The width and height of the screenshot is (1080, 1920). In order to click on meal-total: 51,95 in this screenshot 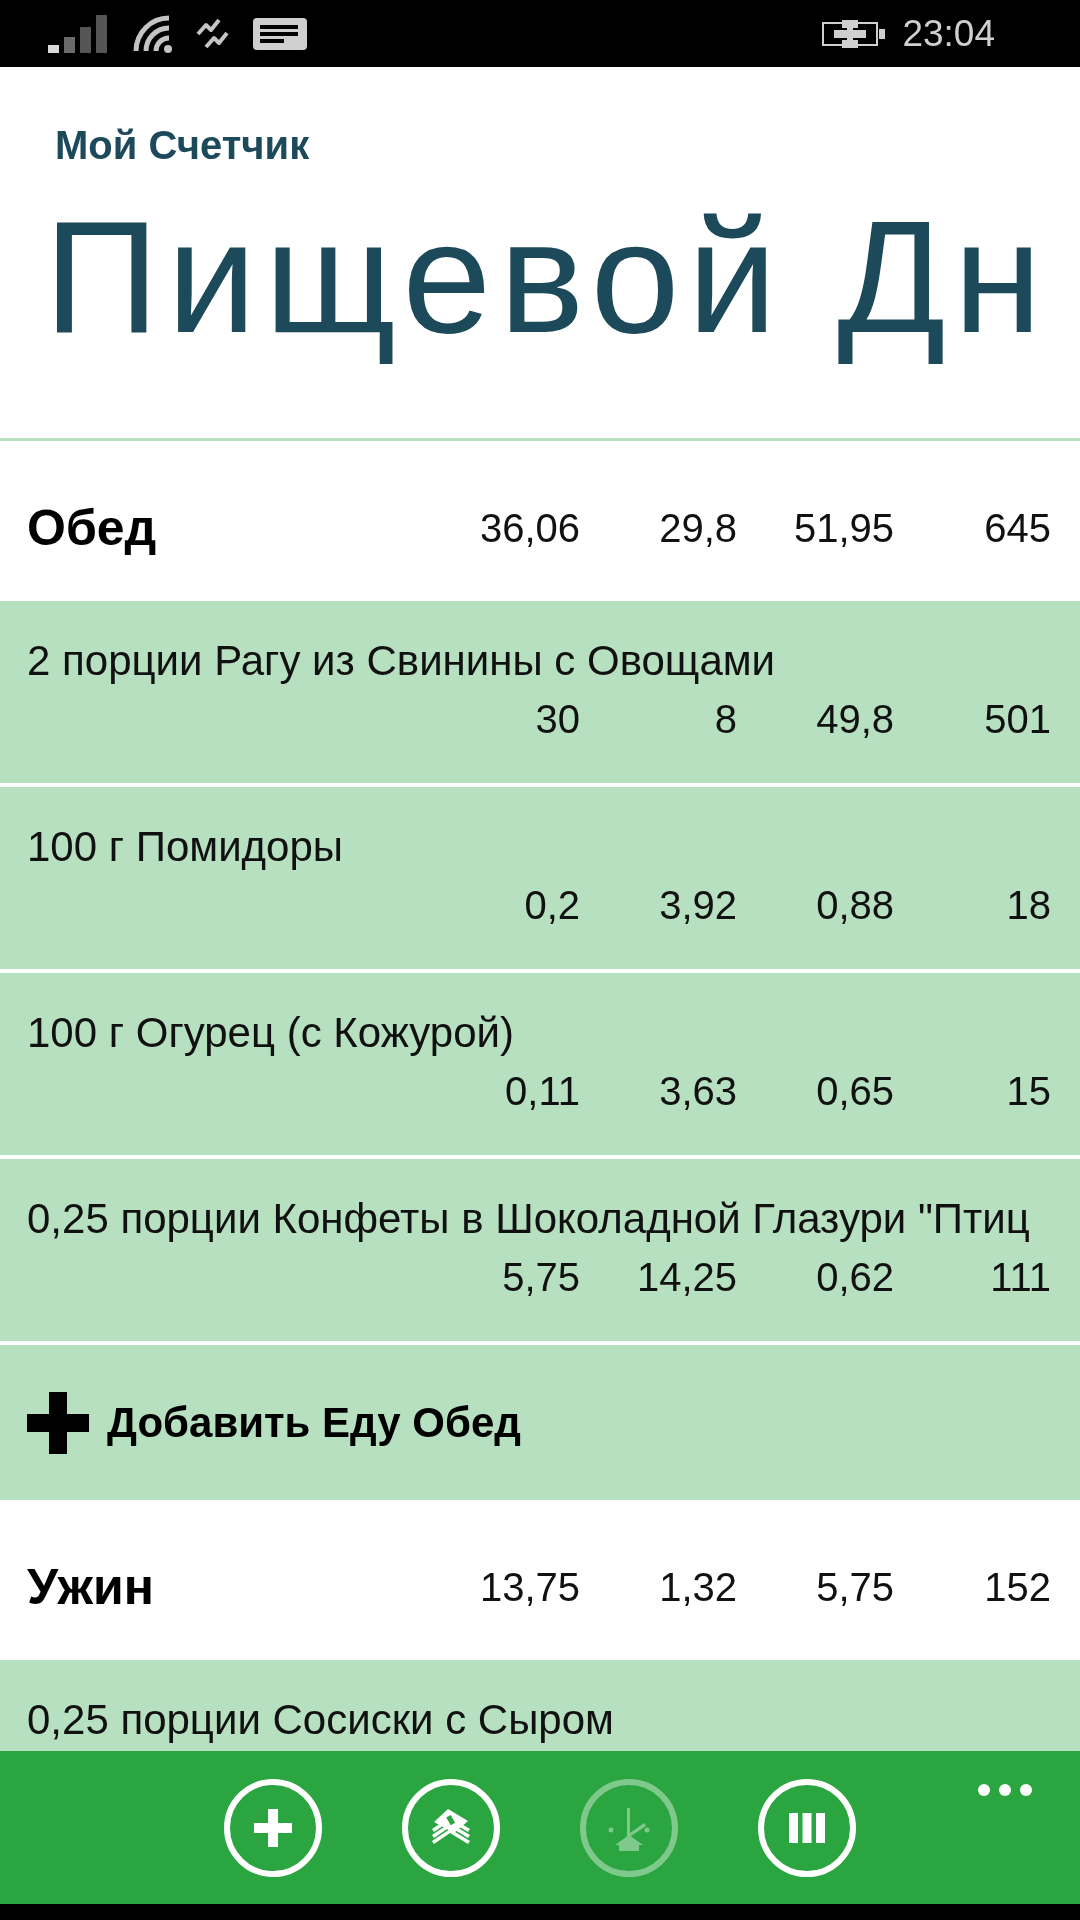, I will do `click(843, 528)`.